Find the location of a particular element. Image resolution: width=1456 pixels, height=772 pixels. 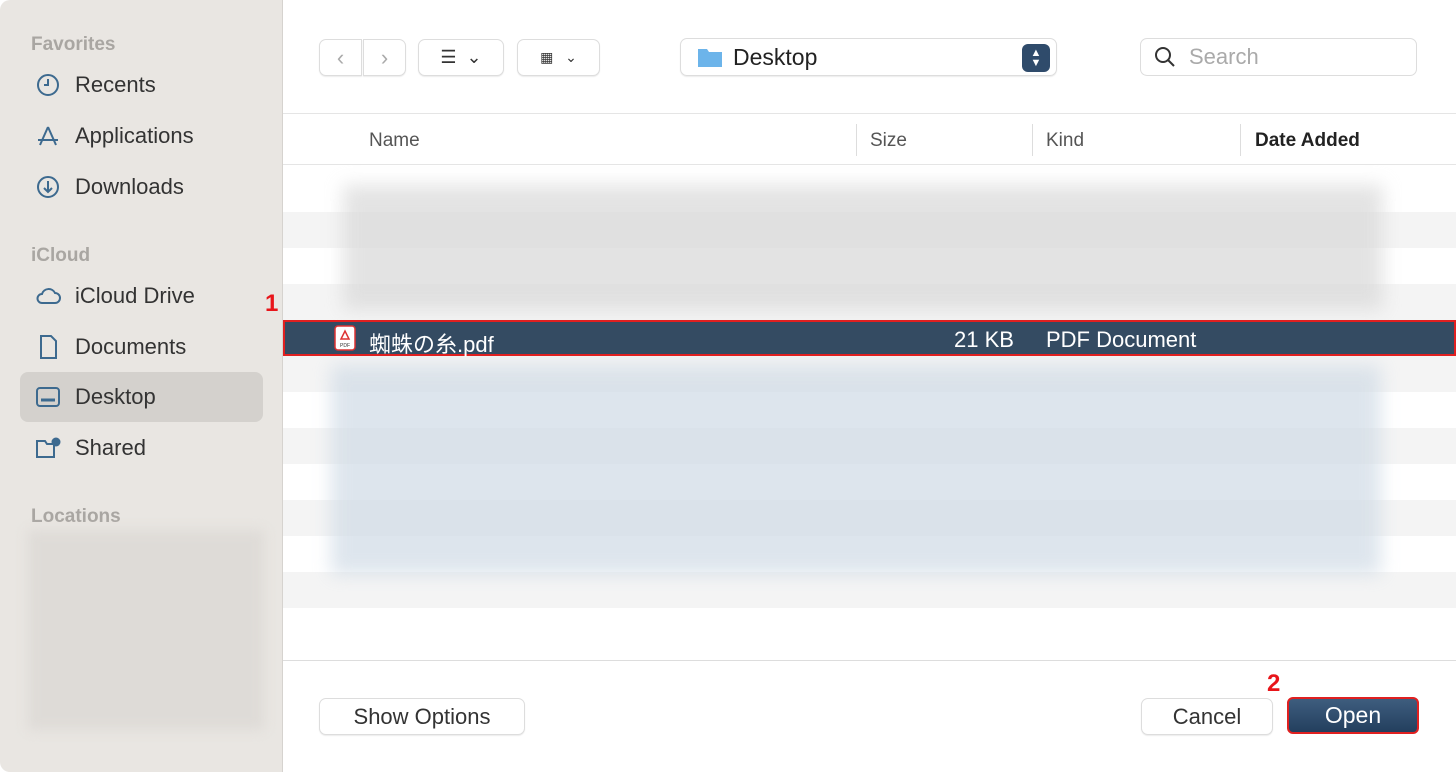

show-options-button: Show Options is located at coordinates (422, 716).